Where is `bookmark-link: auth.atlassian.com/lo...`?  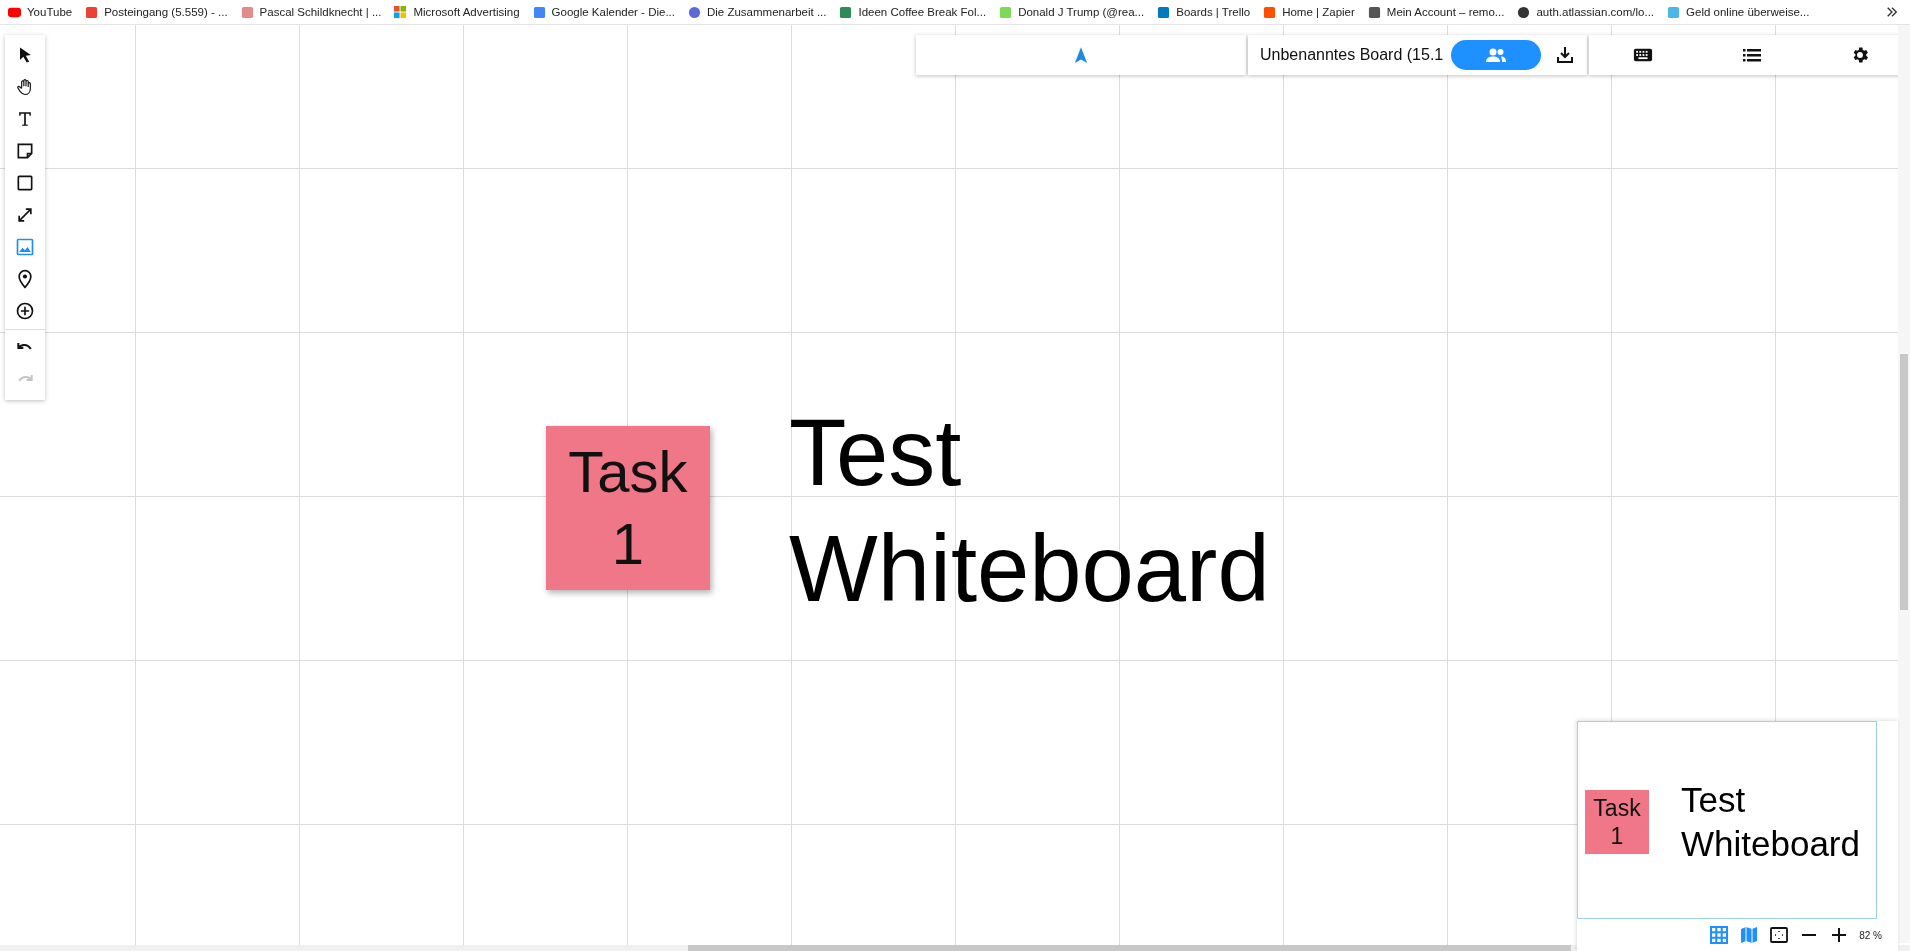
bookmark-link: auth.atlassian.com/lo... is located at coordinates (1586, 12).